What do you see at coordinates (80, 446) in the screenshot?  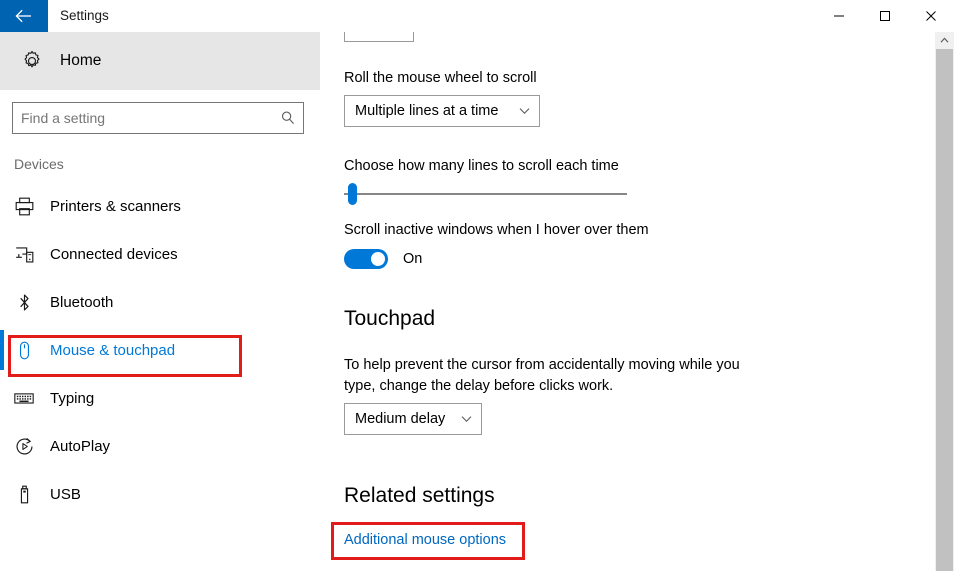 I see `sidebar-item-label: AutoPlay` at bounding box center [80, 446].